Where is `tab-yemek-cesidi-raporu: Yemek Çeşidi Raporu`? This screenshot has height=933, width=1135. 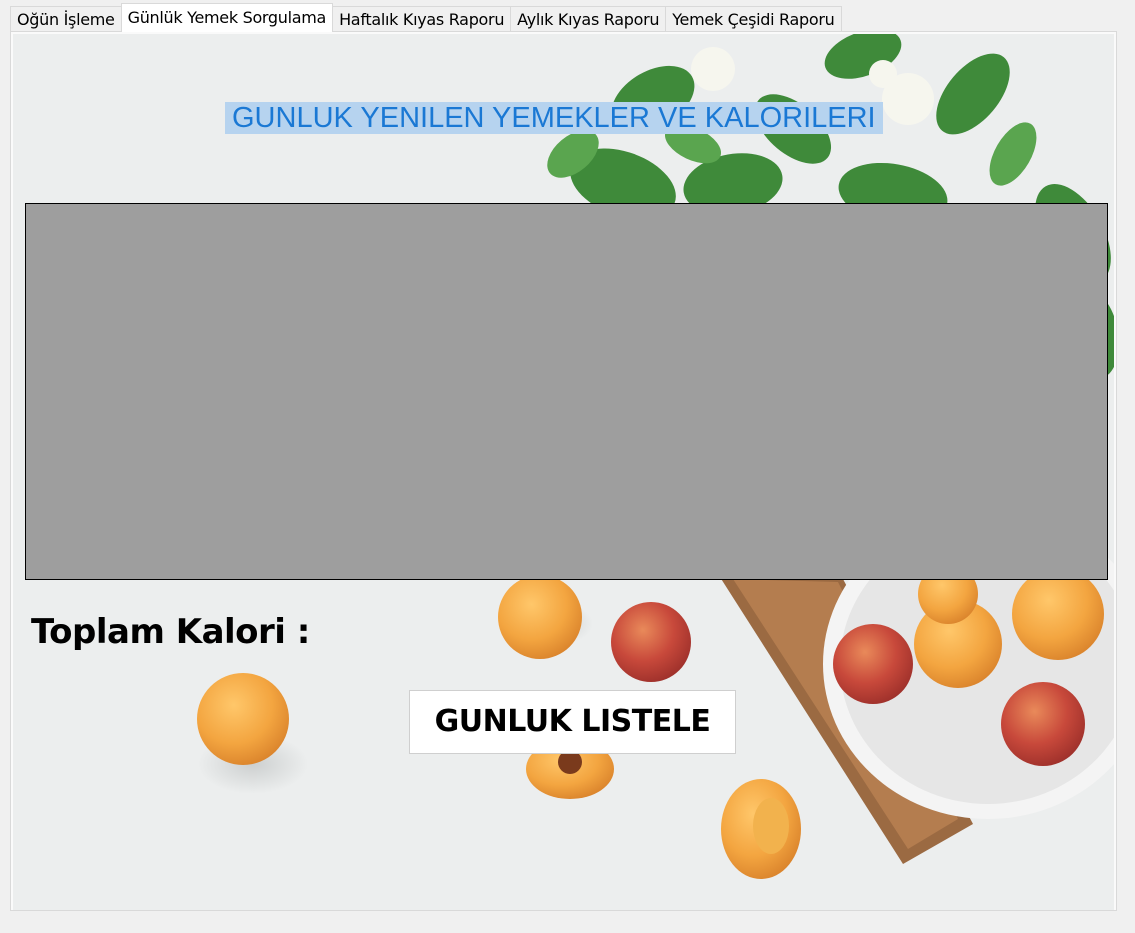
tab-yemek-cesidi-raporu: Yemek Çeşidi Raporu is located at coordinates (753, 19).